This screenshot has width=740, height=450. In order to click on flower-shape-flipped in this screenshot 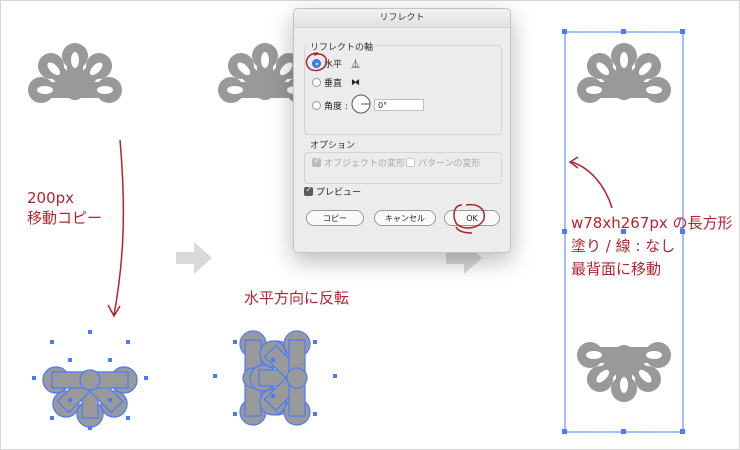, I will do `click(275, 378)`.